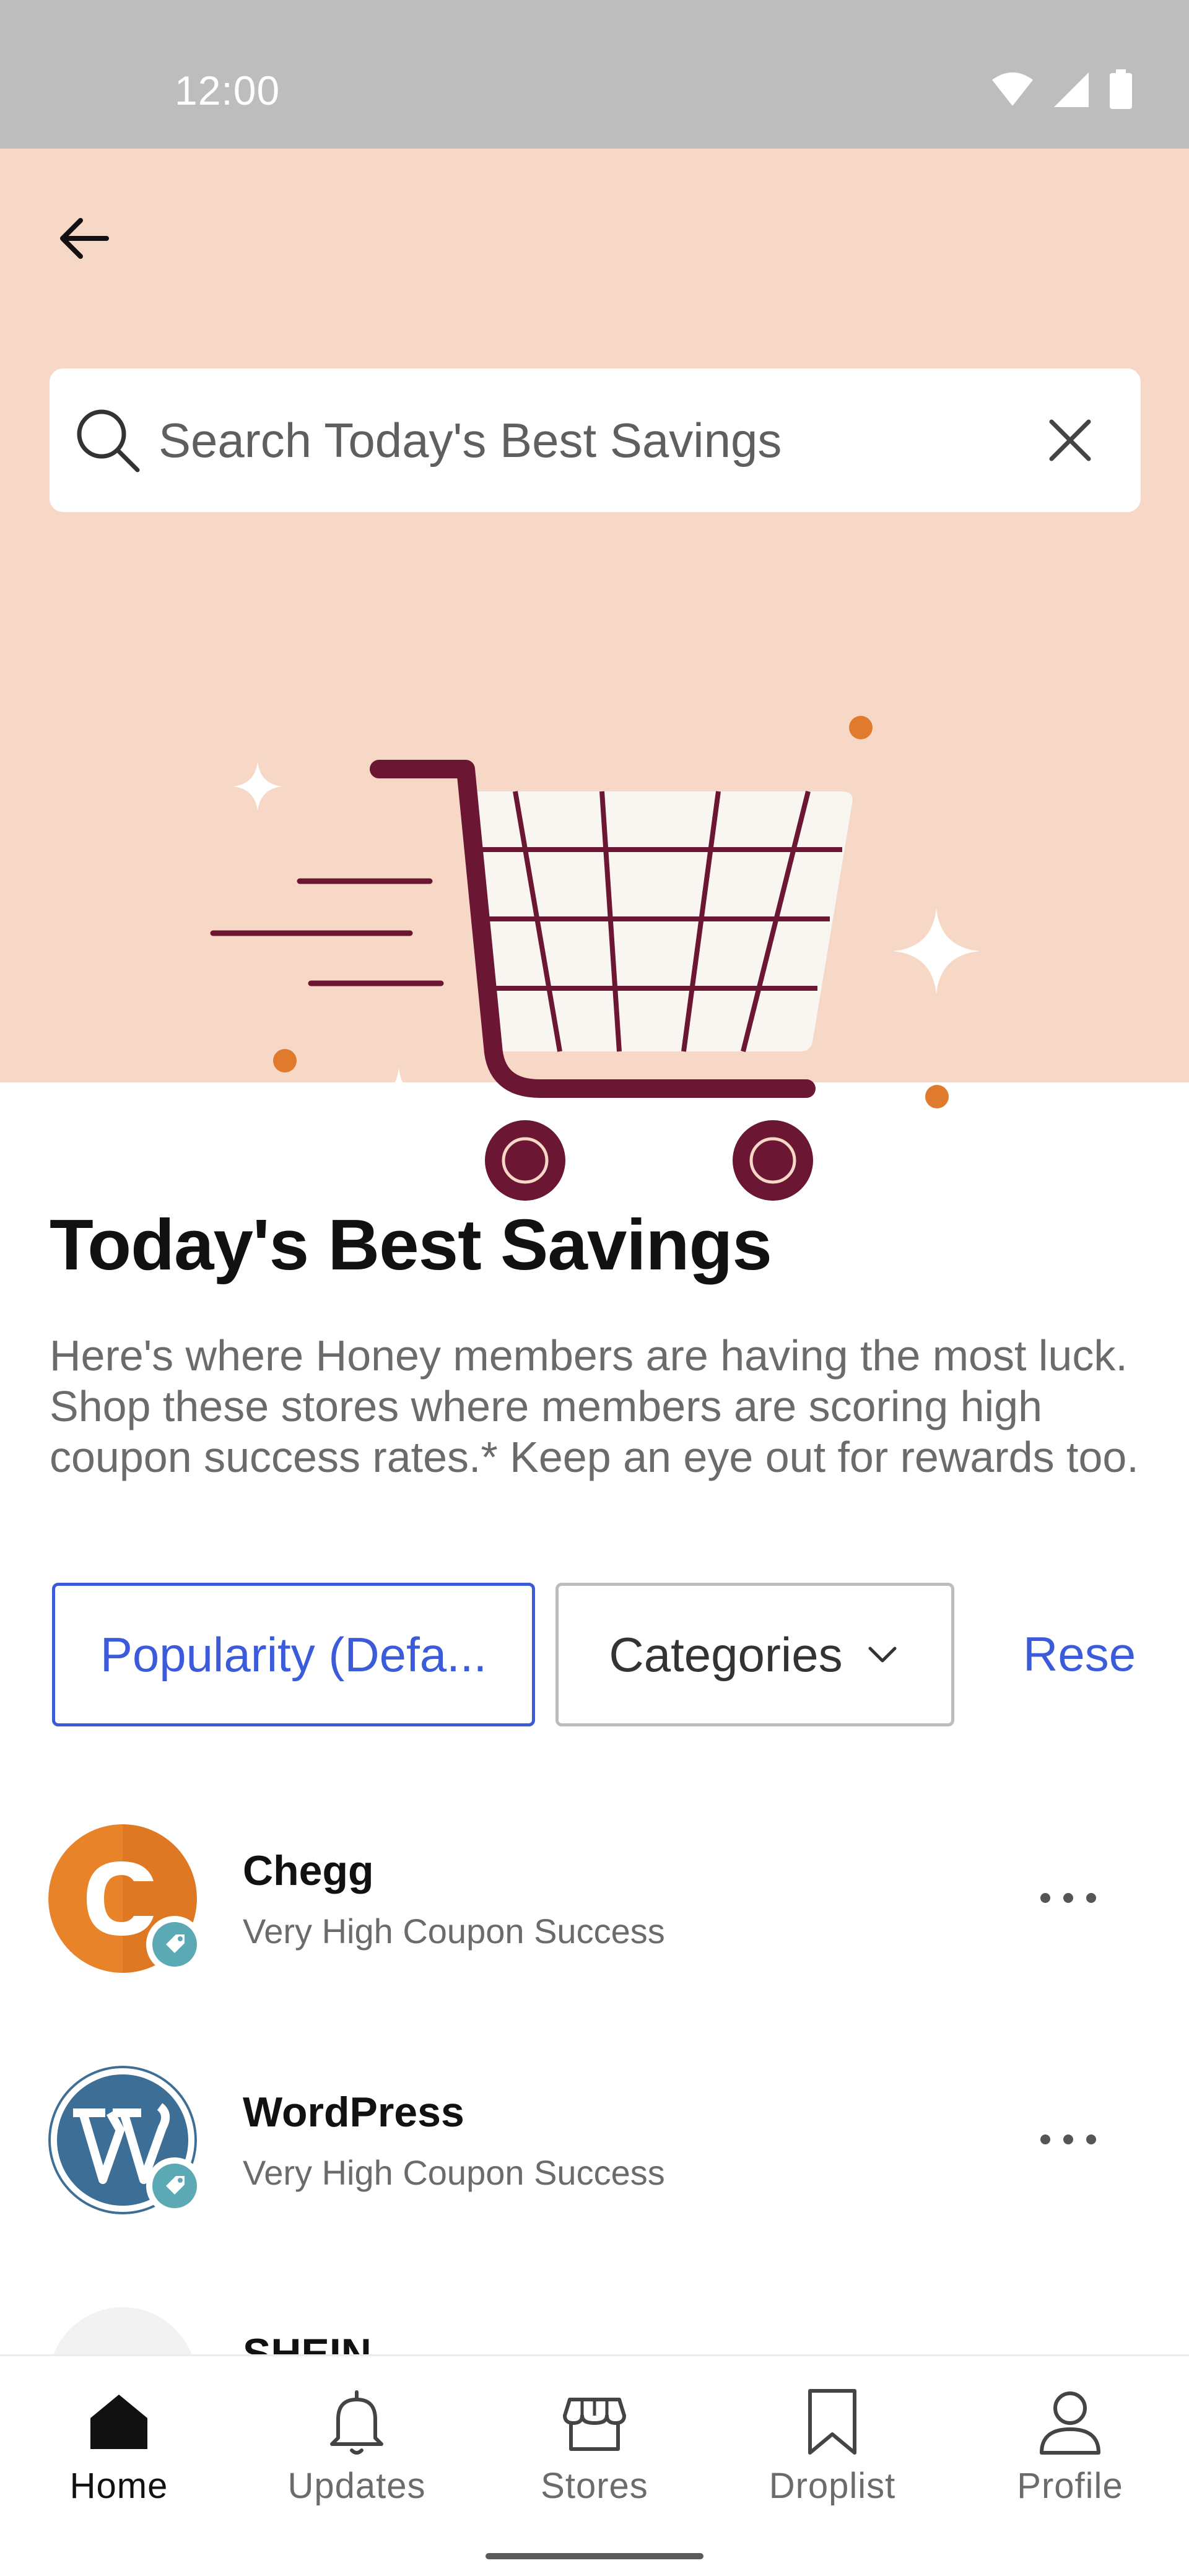 This screenshot has width=1189, height=2576. Describe the element at coordinates (594, 2556) in the screenshot. I see `home-indicator` at that location.